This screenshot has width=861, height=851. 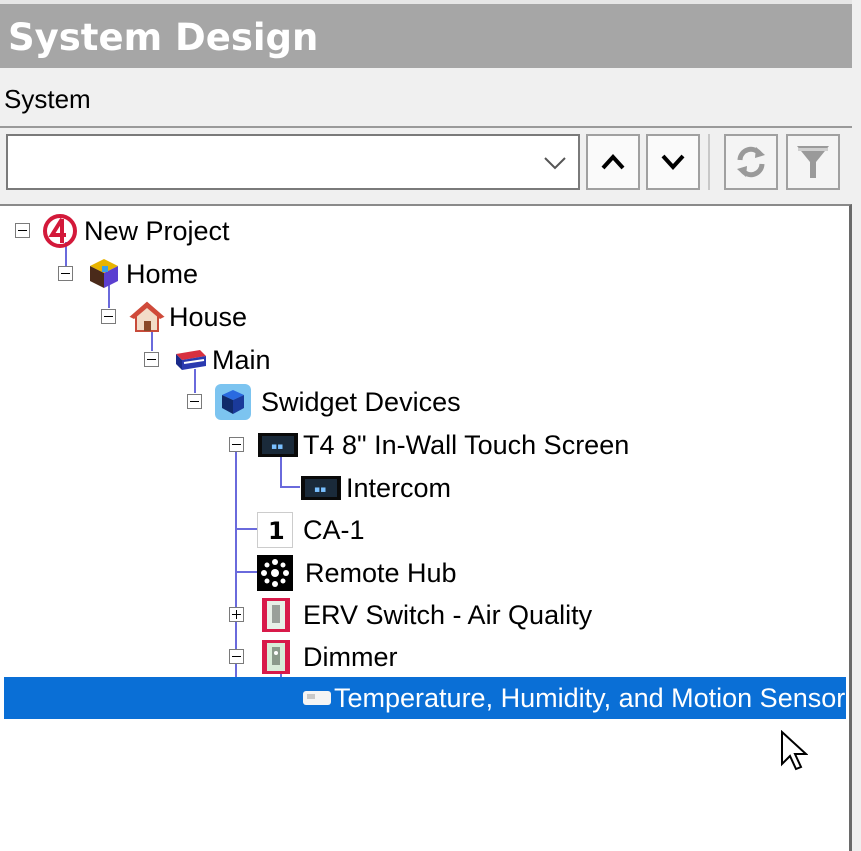 What do you see at coordinates (794, 750) in the screenshot?
I see `mouse-pointer-icon` at bounding box center [794, 750].